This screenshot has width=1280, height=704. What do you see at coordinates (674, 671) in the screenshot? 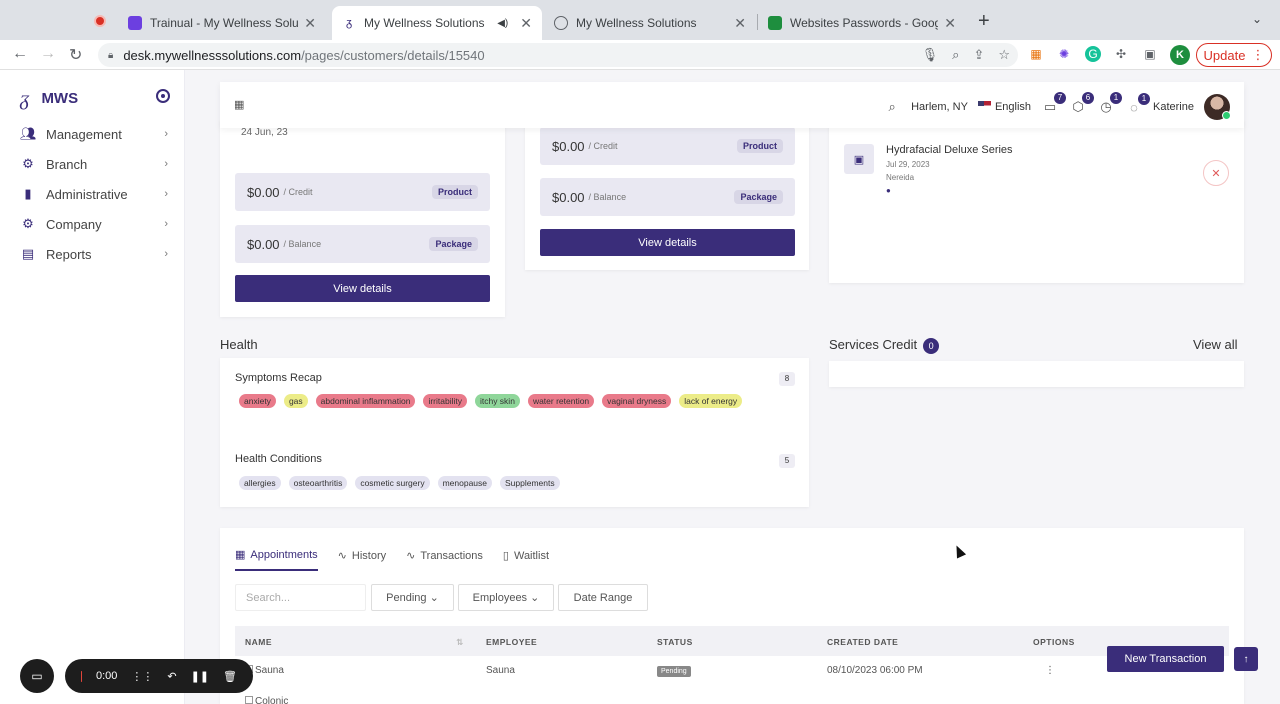
I see `status-badge: Pending` at bounding box center [674, 671].